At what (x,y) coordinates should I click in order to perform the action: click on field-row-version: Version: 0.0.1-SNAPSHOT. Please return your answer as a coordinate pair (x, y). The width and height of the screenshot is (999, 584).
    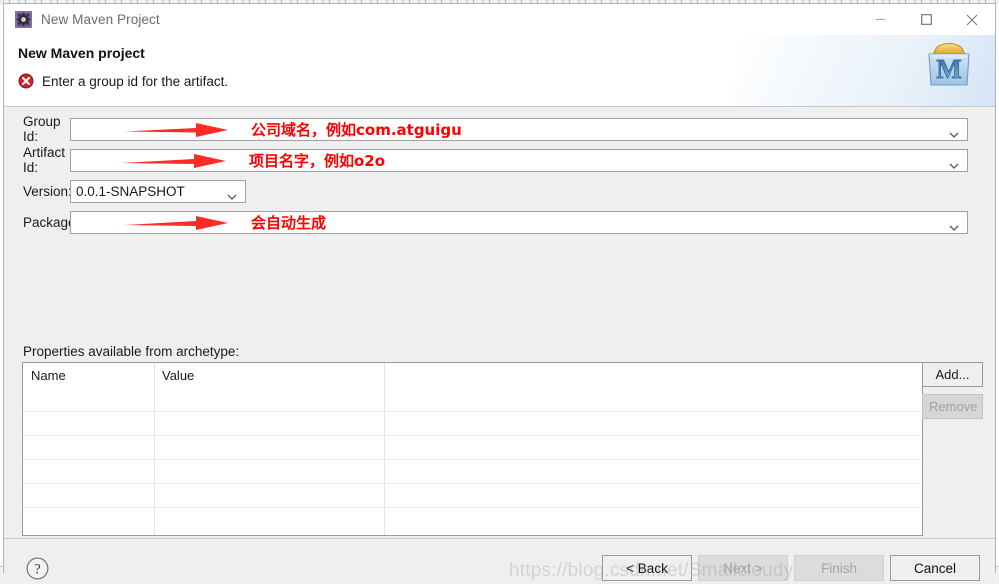
    Looking at the image, I should click on (125, 191).